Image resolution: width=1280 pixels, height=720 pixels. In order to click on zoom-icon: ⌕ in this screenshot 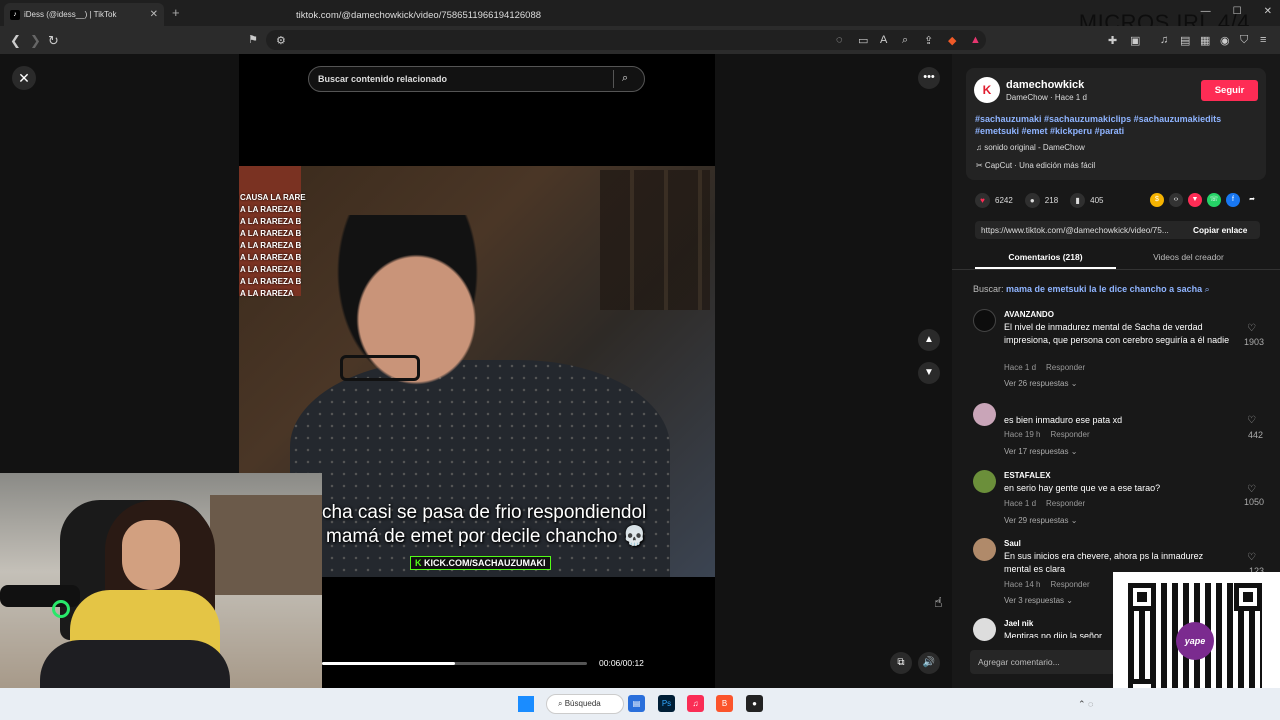, I will do `click(905, 40)`.